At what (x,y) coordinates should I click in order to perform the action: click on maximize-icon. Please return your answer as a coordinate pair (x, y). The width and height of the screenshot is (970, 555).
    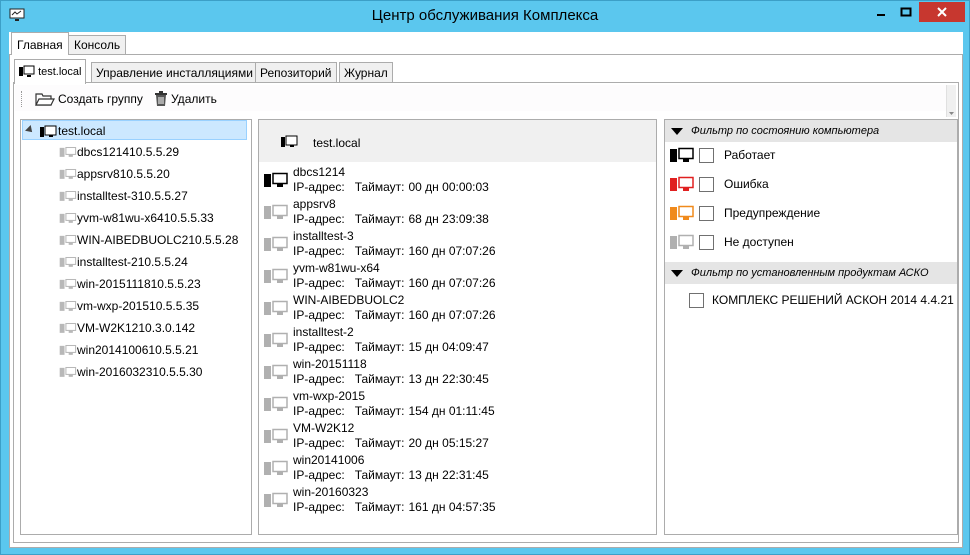
    Looking at the image, I should click on (906, 12).